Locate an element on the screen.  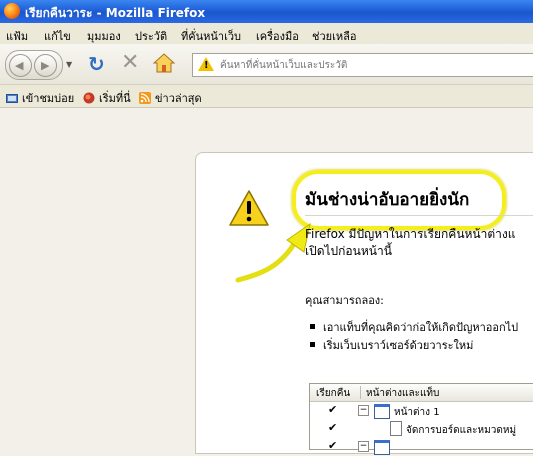
bookmark-most-visited: เข้าชมบ่อย is located at coordinates (40, 98).